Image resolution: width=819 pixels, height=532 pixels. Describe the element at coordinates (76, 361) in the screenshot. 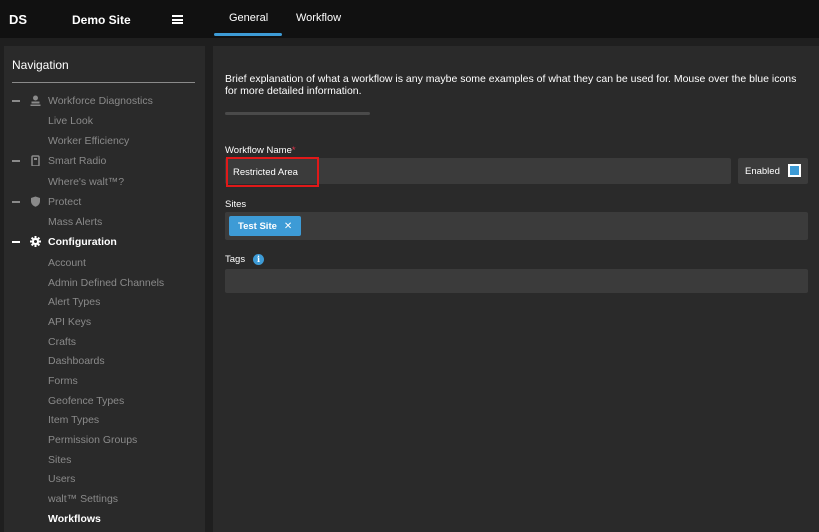

I see `sidebar-item-dashboards: Dashboards` at that location.